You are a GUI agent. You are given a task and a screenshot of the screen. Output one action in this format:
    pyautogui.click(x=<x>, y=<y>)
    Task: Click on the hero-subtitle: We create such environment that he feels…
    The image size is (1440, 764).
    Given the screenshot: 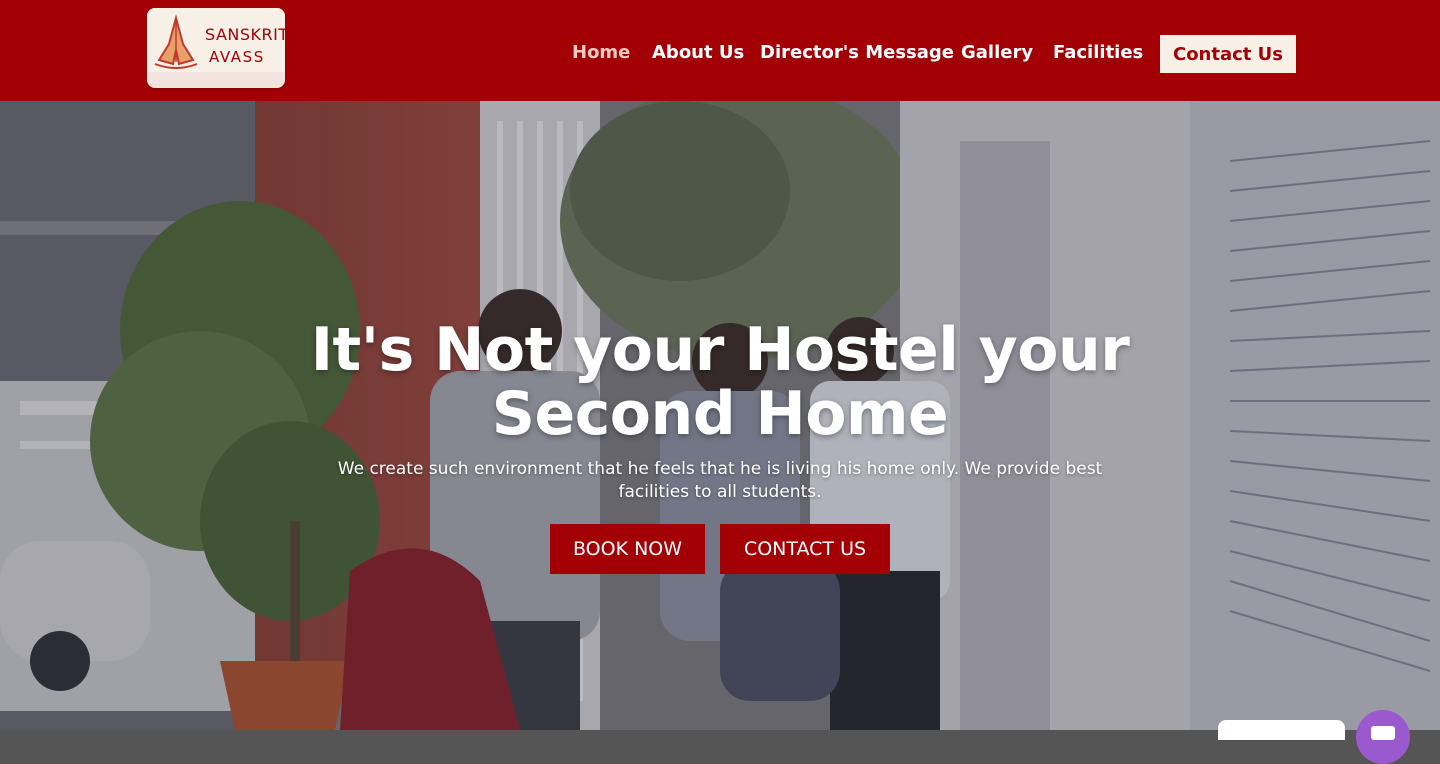 What is the action you would take?
    pyautogui.click(x=720, y=480)
    